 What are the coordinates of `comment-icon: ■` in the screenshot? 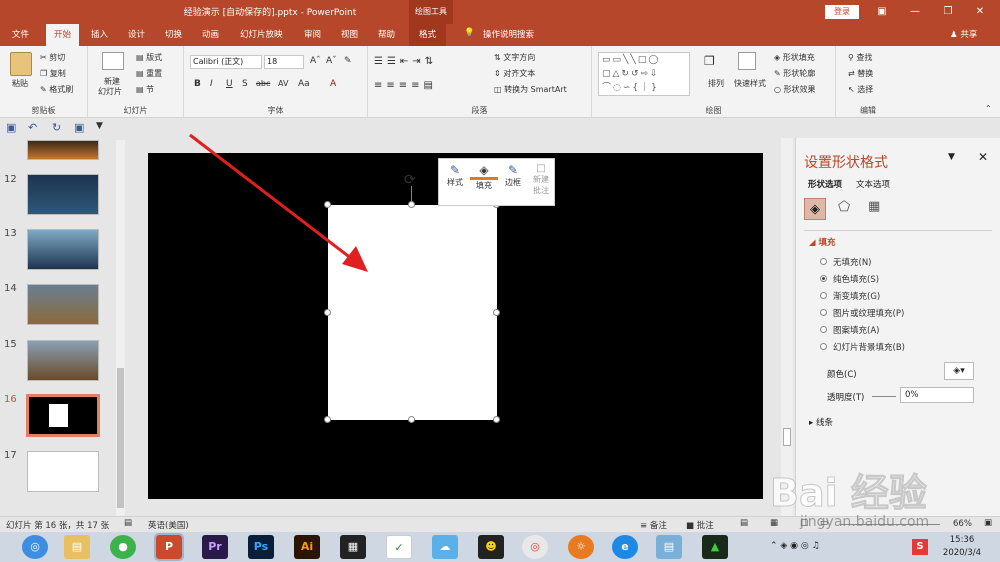 It's located at (690, 526).